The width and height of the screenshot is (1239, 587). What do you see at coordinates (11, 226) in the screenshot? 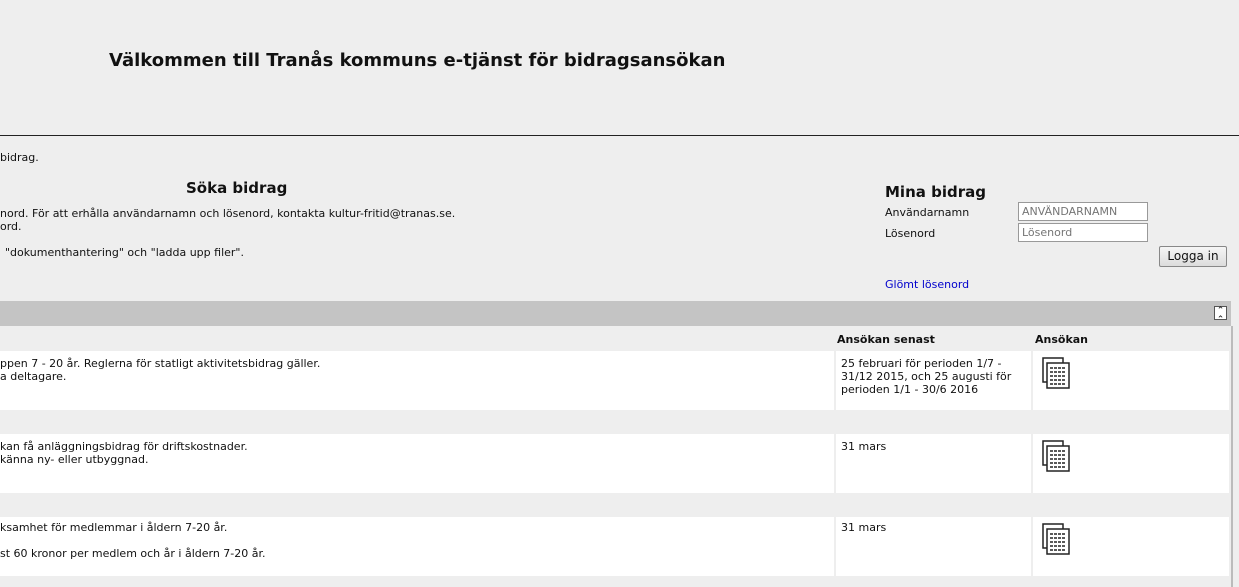
I see `soka-text-line2: ord.` at bounding box center [11, 226].